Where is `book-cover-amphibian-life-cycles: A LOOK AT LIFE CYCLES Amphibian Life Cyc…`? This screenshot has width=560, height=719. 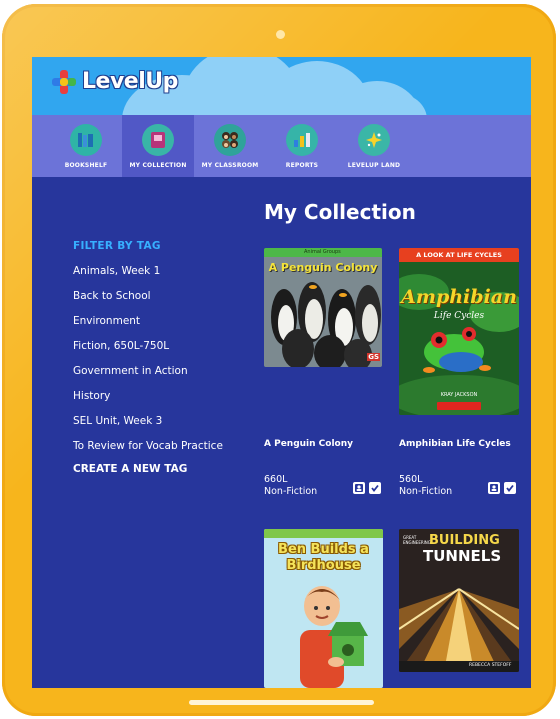 book-cover-amphibian-life-cycles: A LOOK AT LIFE CYCLES Amphibian Life Cyc… is located at coordinates (459, 331).